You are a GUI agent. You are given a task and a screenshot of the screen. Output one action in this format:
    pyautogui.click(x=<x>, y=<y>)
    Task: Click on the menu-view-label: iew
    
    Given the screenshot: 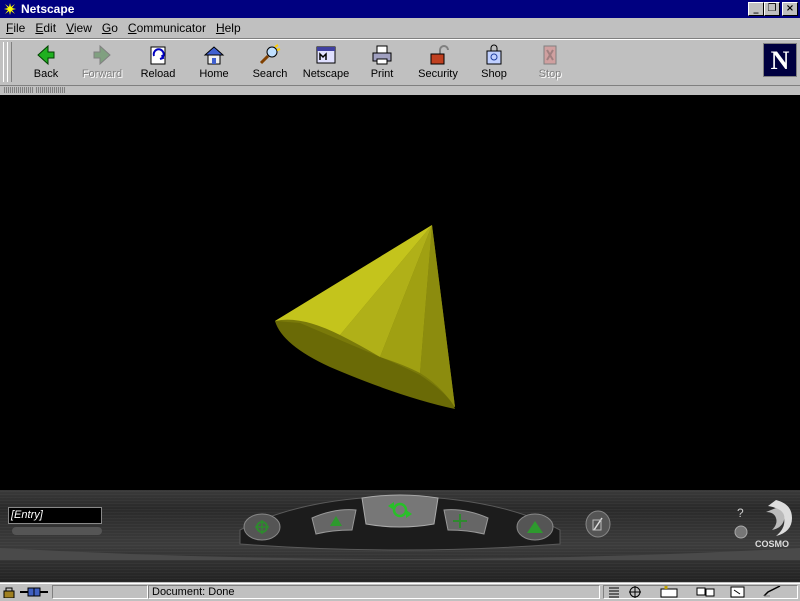 What is the action you would take?
    pyautogui.click(x=82, y=28)
    